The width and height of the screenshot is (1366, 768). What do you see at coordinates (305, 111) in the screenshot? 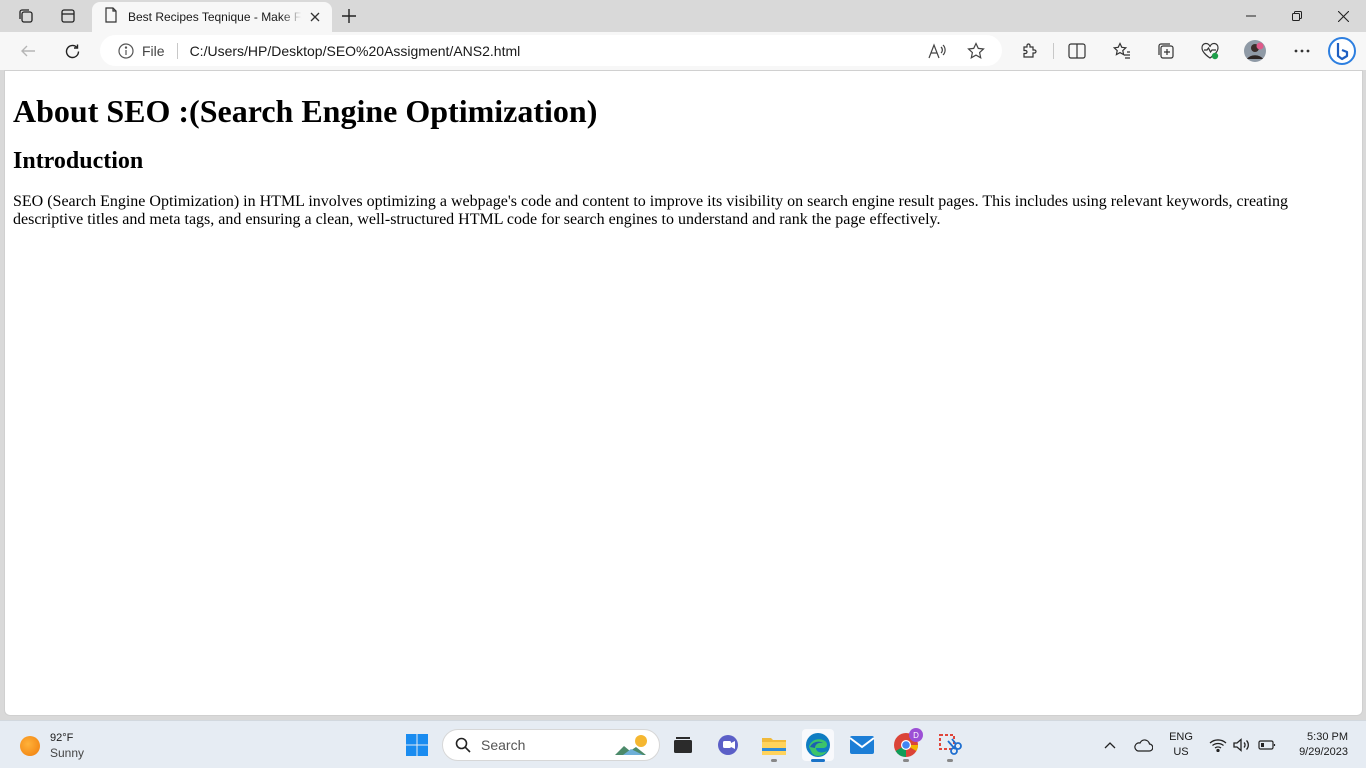
I see `page-heading: About SEO :(Search Engine Optimization)` at bounding box center [305, 111].